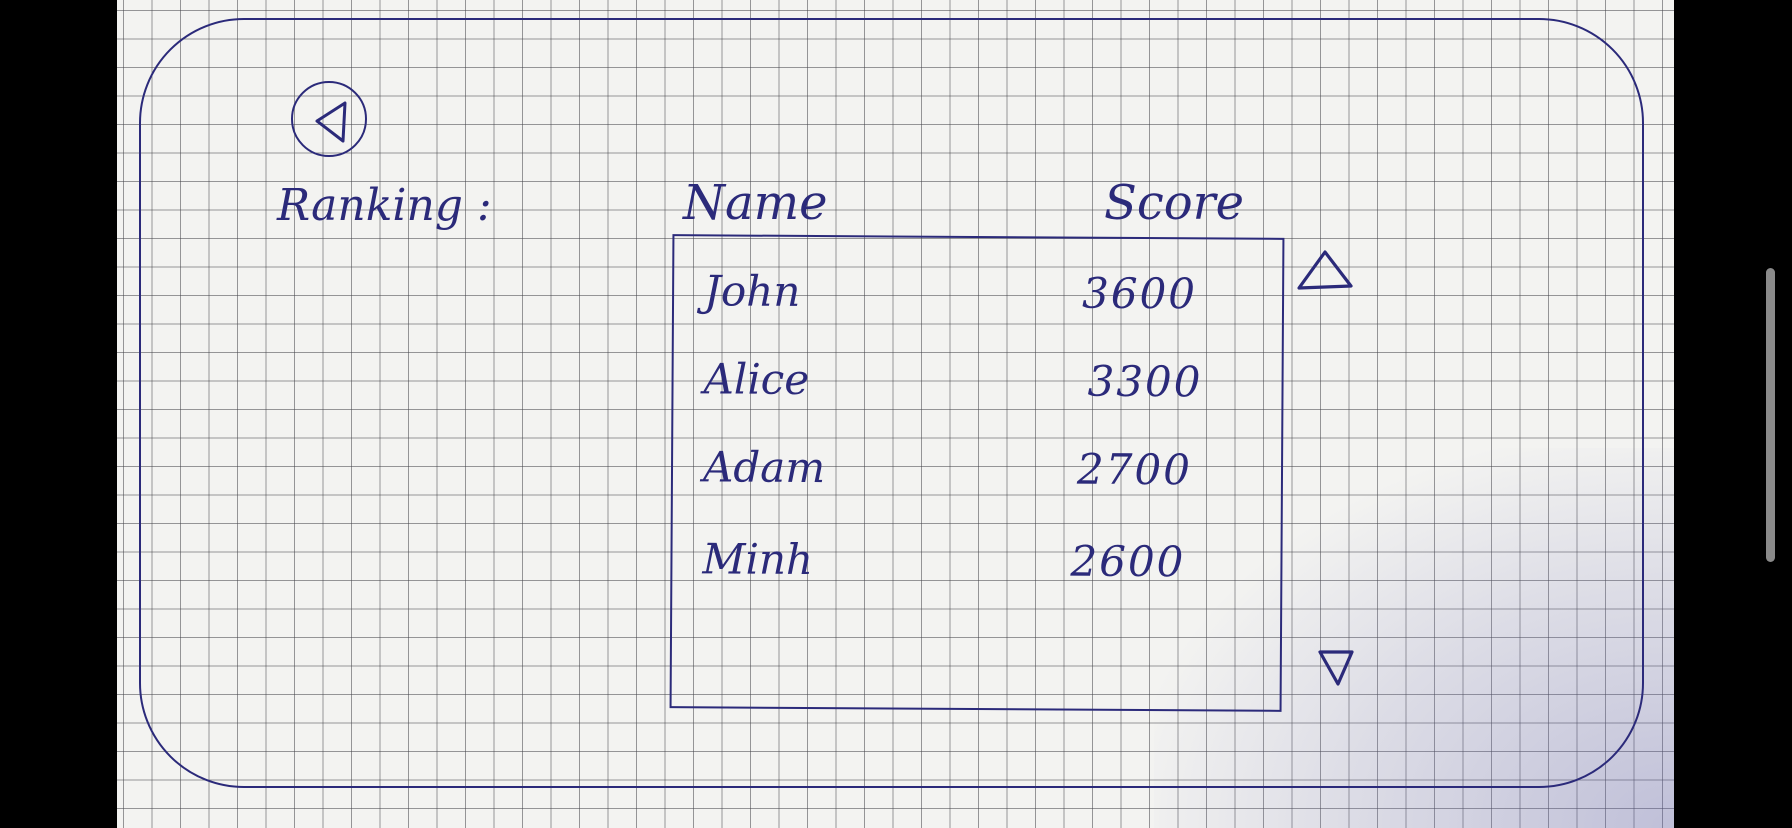  What do you see at coordinates (331, 122) in the screenshot?
I see `left-triangle-icon` at bounding box center [331, 122].